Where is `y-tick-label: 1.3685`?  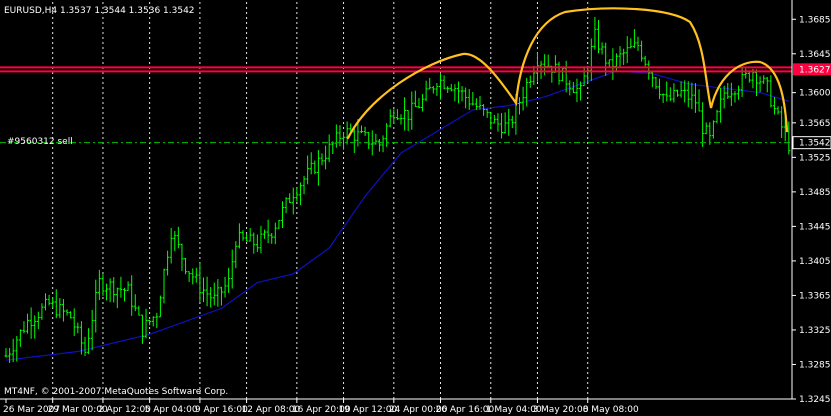 y-tick-label: 1.3685 is located at coordinates (815, 20).